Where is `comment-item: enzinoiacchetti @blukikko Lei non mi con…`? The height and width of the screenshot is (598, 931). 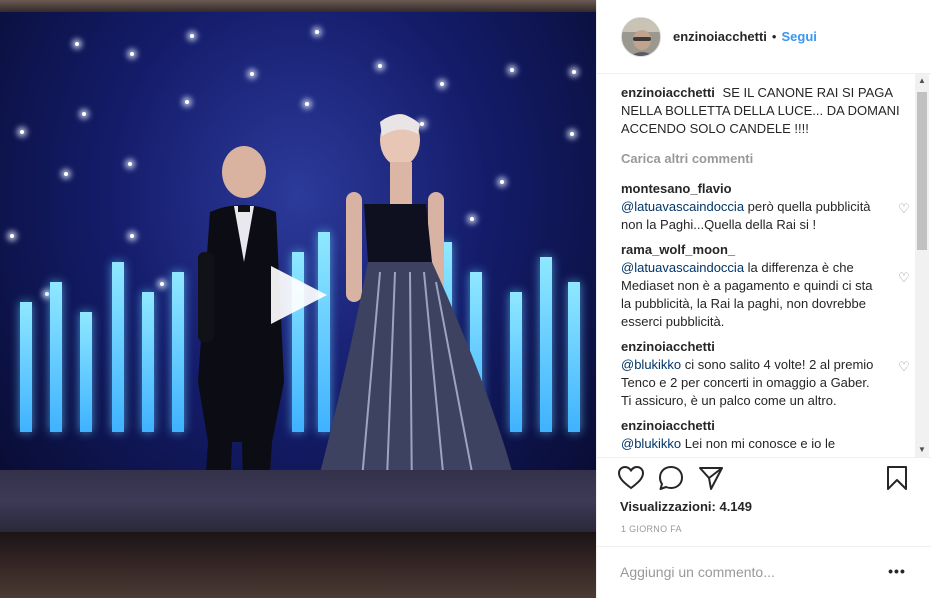
comment-item: enzinoiacchetti @blukikko Lei non mi con… is located at coordinates (766, 436).